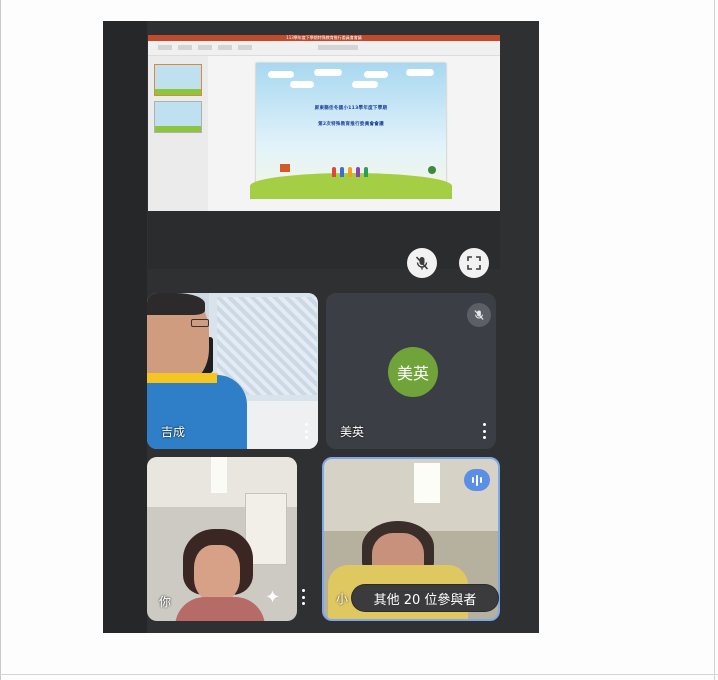 The height and width of the screenshot is (680, 718). I want to click on slide-title-line-2: 第2次特殊教育推行委員會會議, so click(351, 124).